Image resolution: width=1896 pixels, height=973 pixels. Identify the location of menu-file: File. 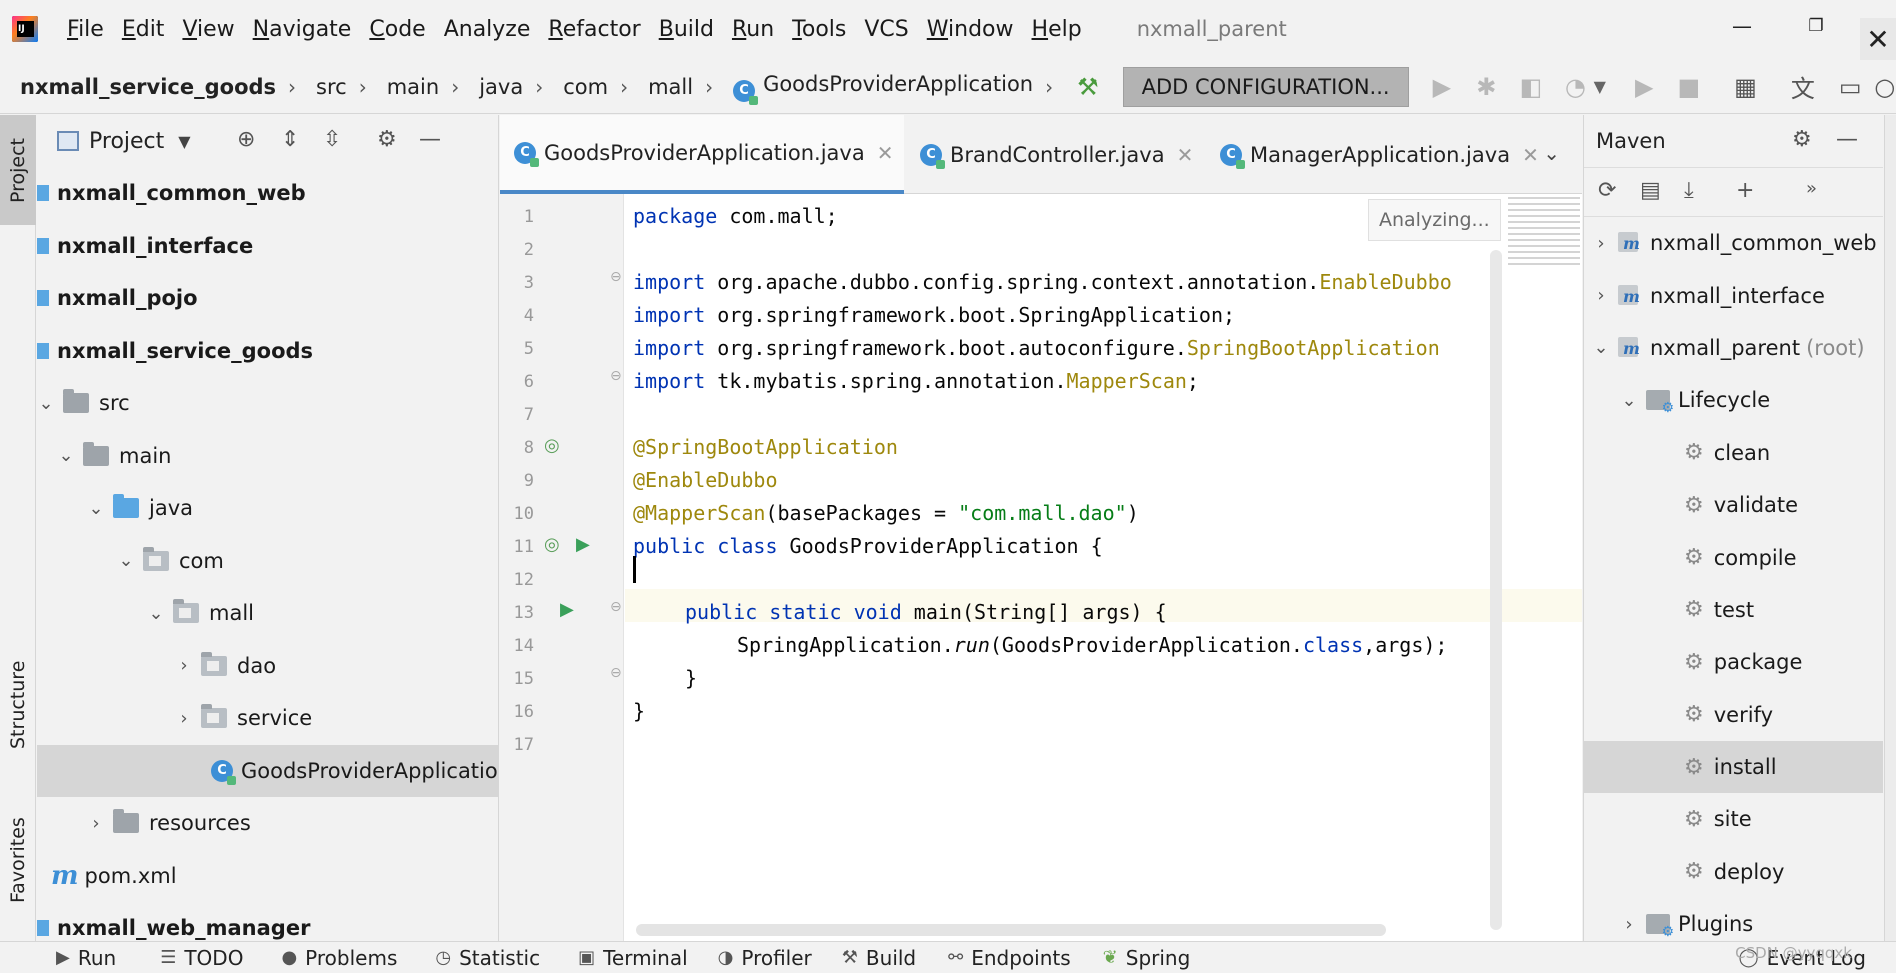
(85, 29).